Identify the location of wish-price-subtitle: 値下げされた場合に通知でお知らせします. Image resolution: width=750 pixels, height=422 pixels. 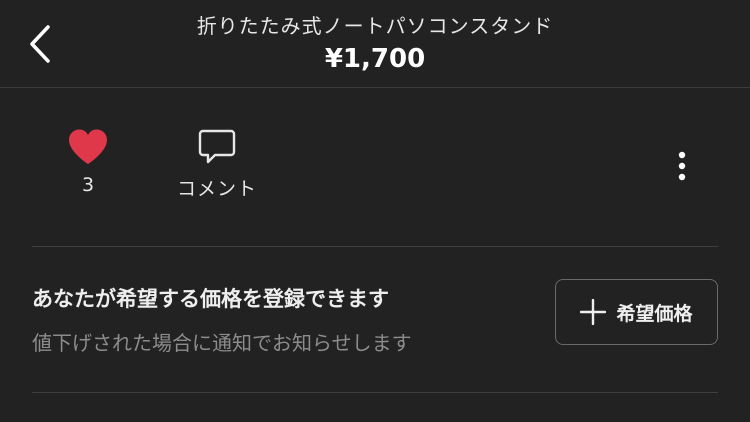
(222, 343).